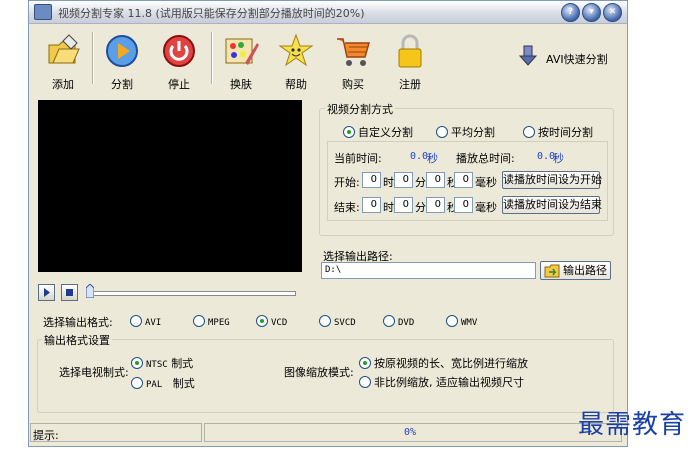 The image size is (700, 453). Describe the element at coordinates (63, 84) in the screenshot. I see `toolbar-add-label: 添加` at that location.